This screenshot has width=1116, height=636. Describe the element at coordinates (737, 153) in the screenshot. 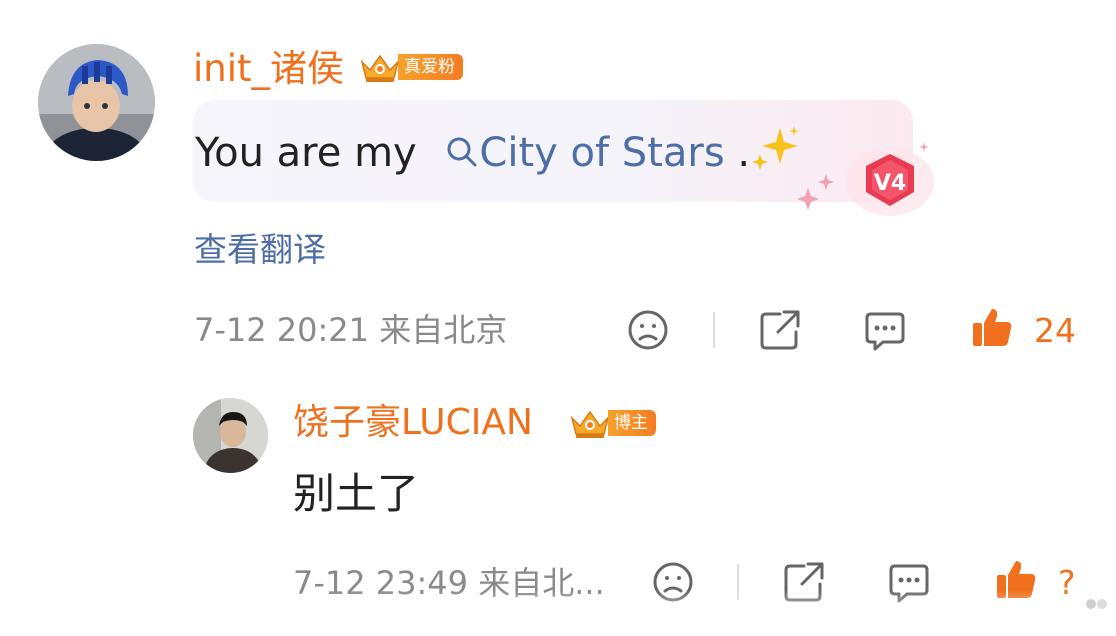

I see `comment-text-suffix: .` at that location.